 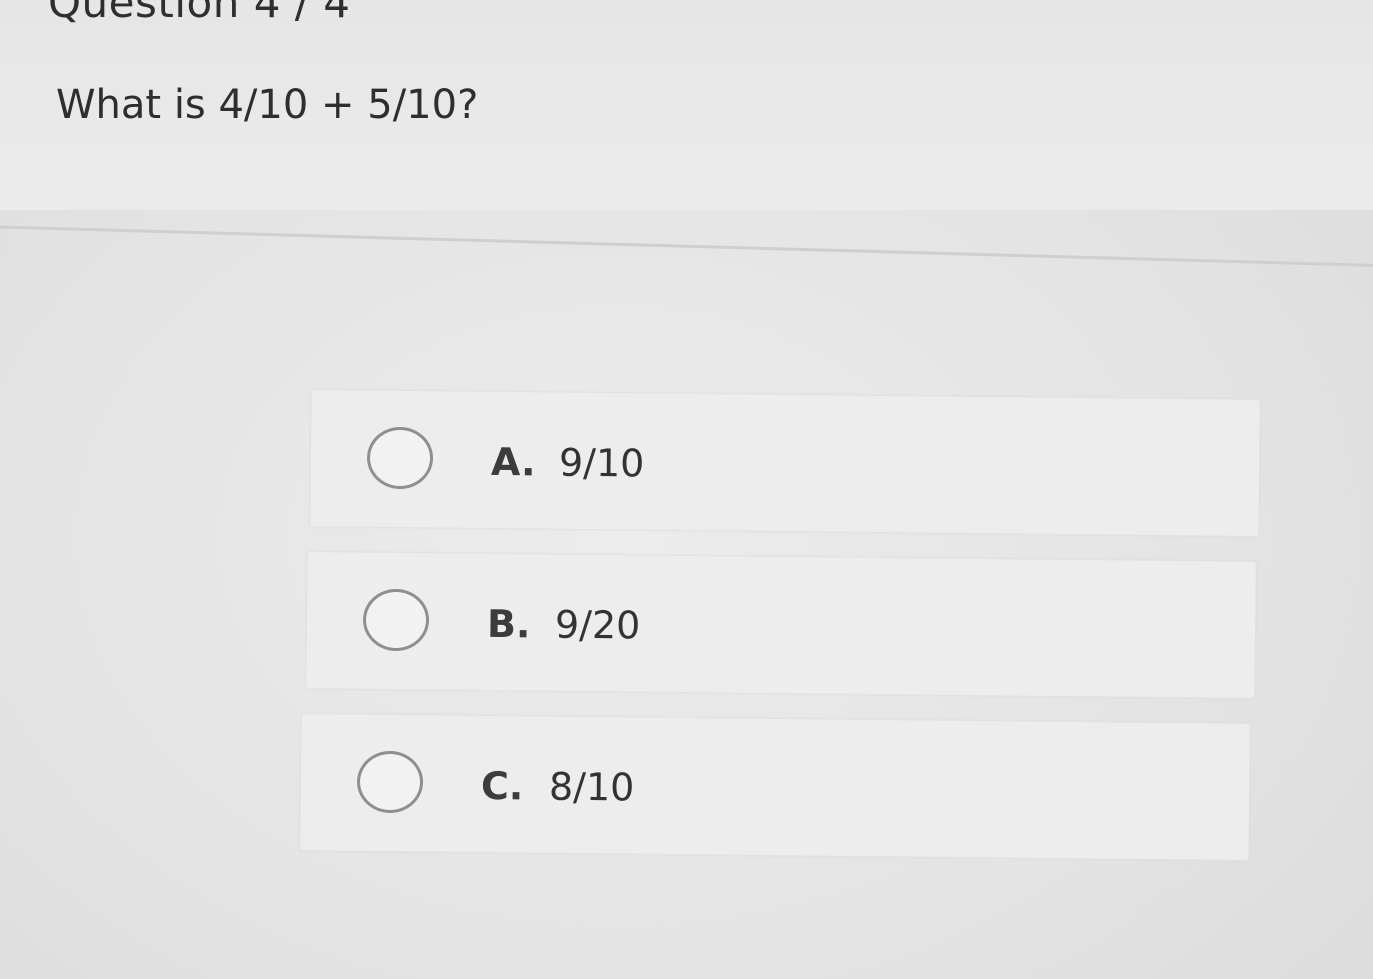 I want to click on radio-button-c, so click(x=390, y=782).